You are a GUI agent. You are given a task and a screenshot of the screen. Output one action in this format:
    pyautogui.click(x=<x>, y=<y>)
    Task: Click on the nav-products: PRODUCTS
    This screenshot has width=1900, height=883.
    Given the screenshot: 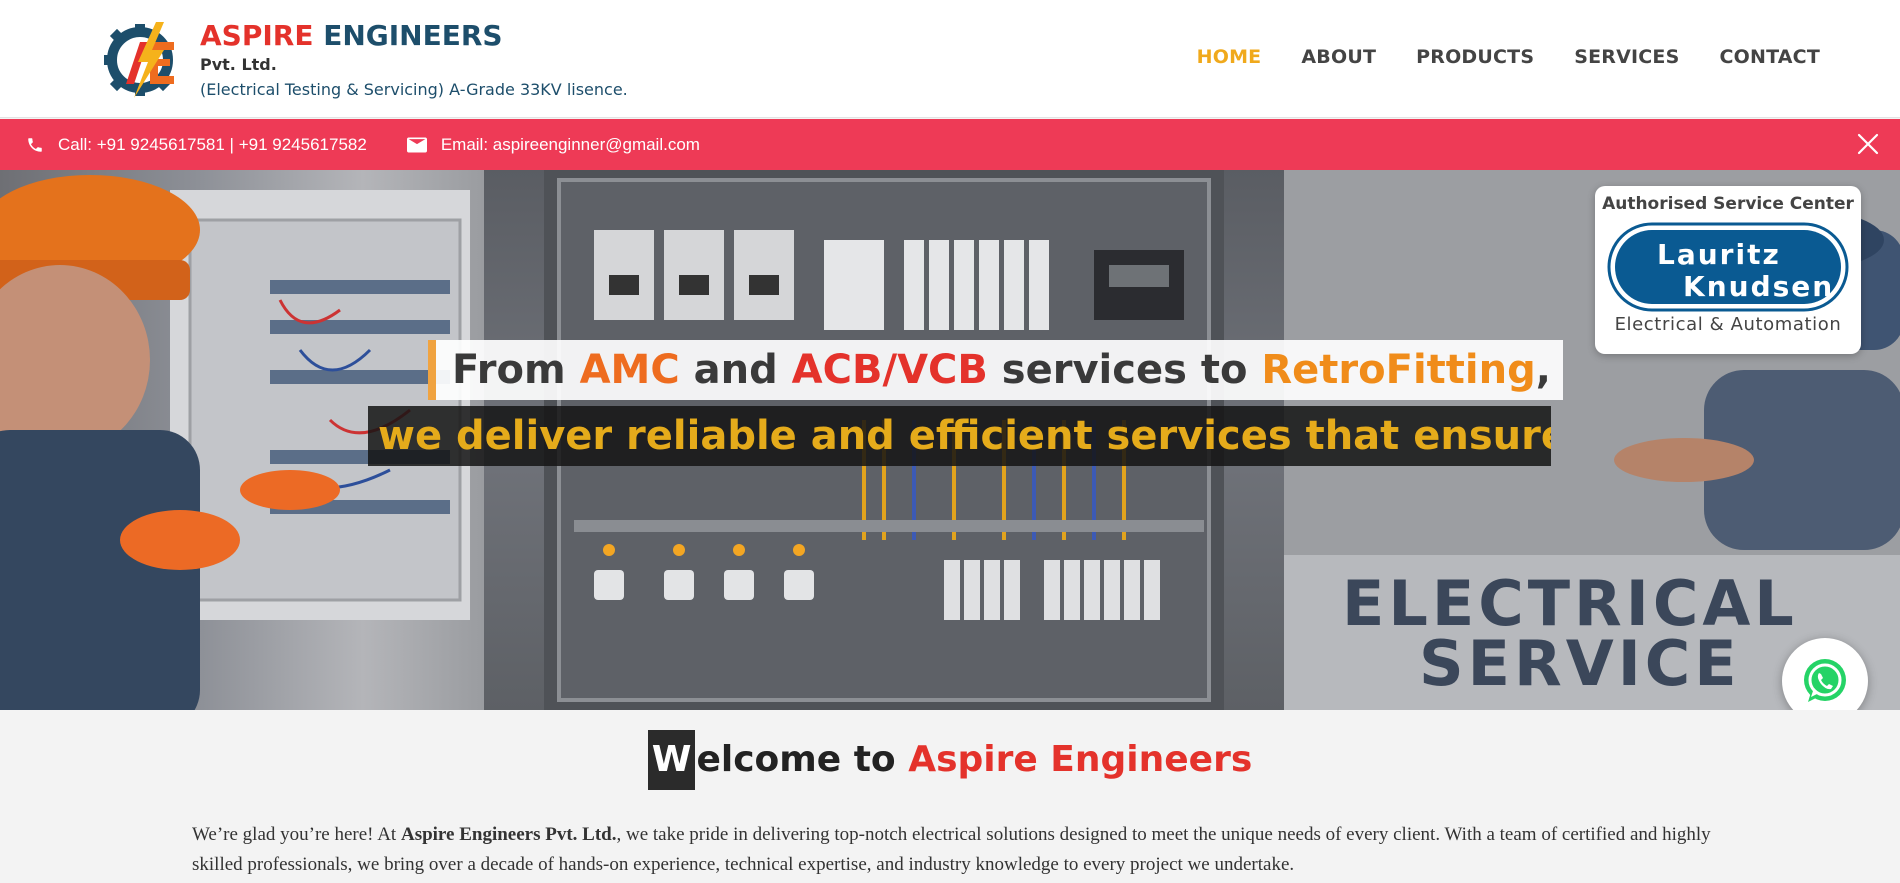 What is the action you would take?
    pyautogui.click(x=1475, y=57)
    